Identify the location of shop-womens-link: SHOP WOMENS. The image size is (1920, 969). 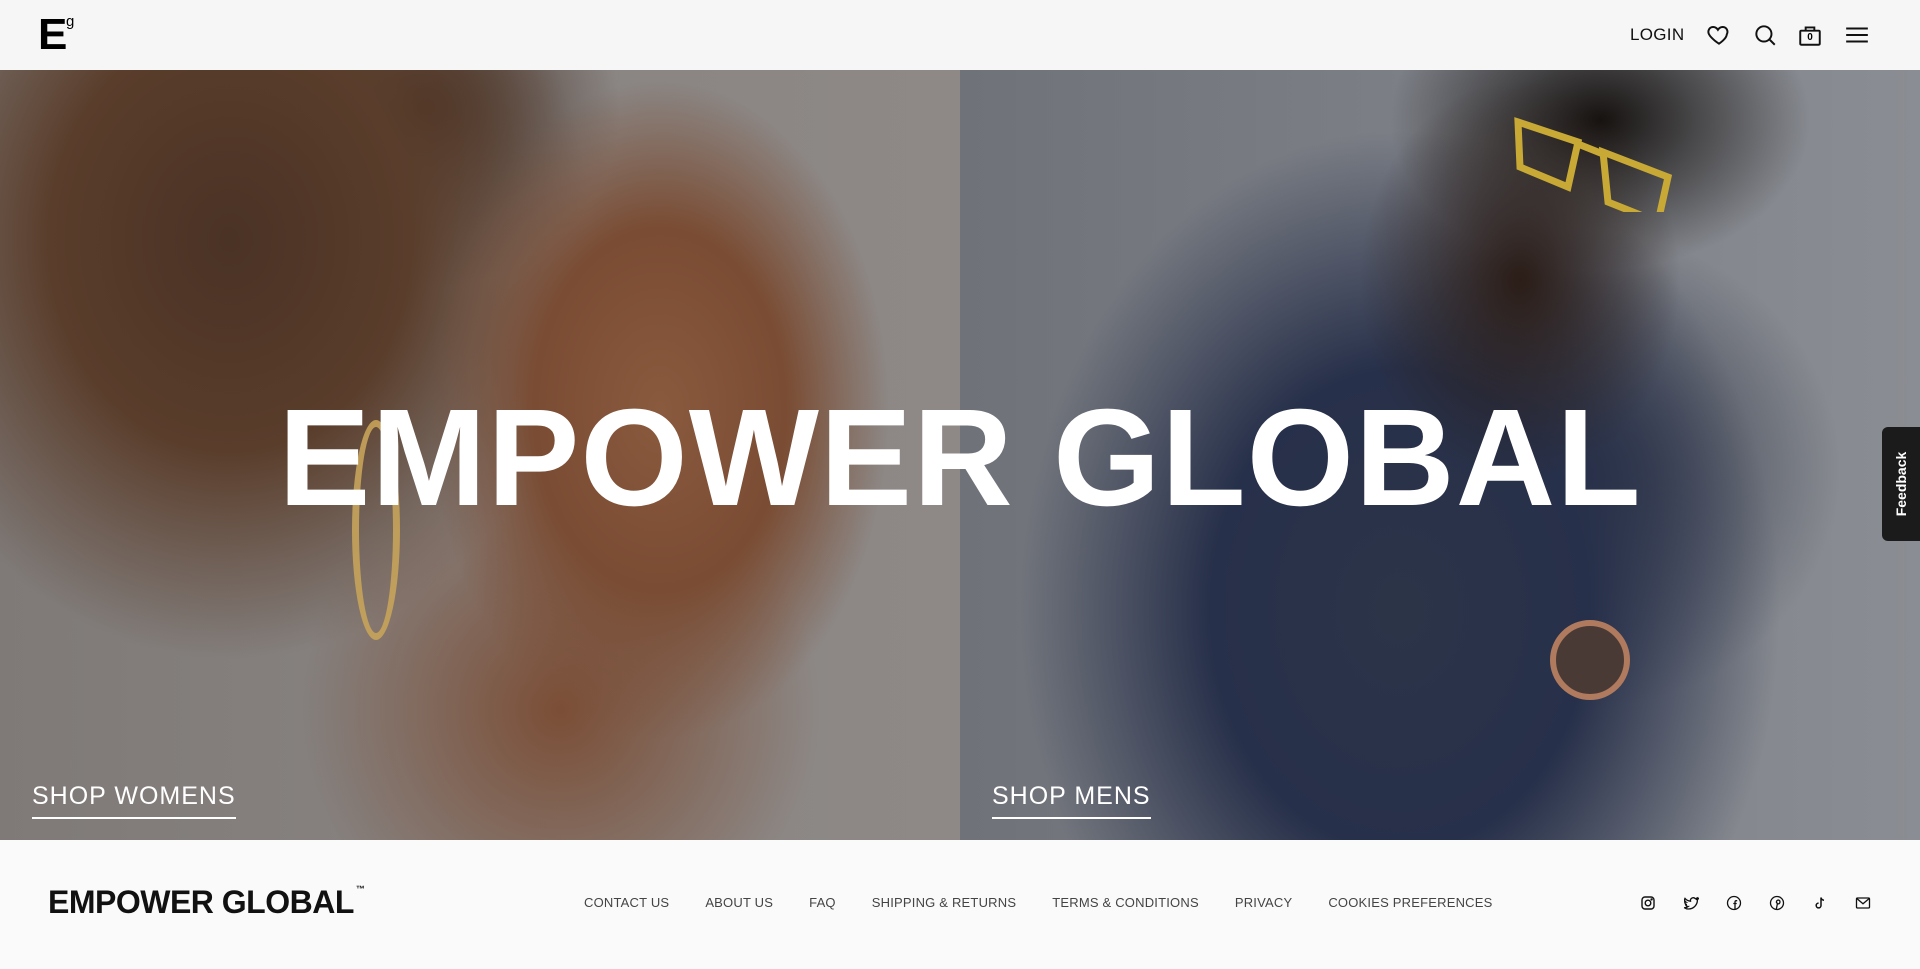
(134, 800).